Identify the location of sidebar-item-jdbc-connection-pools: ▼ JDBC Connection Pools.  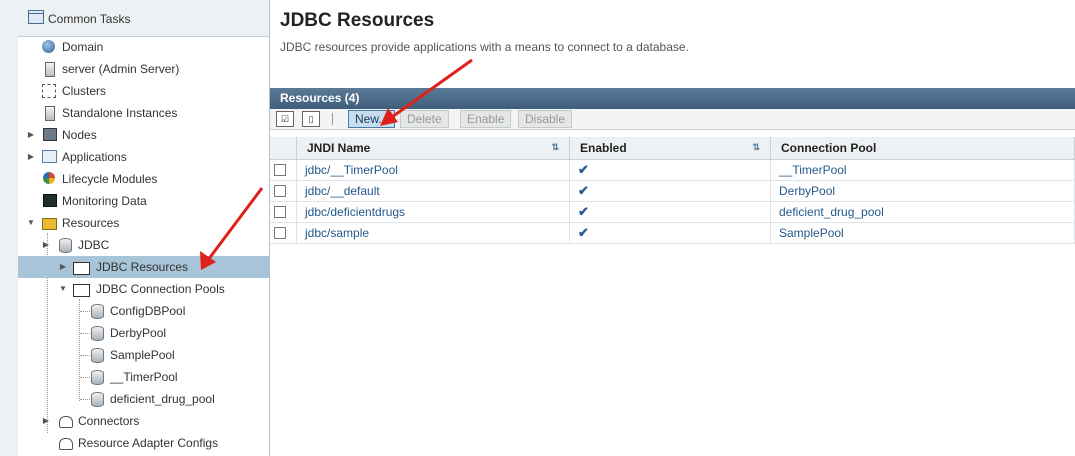
(134, 289).